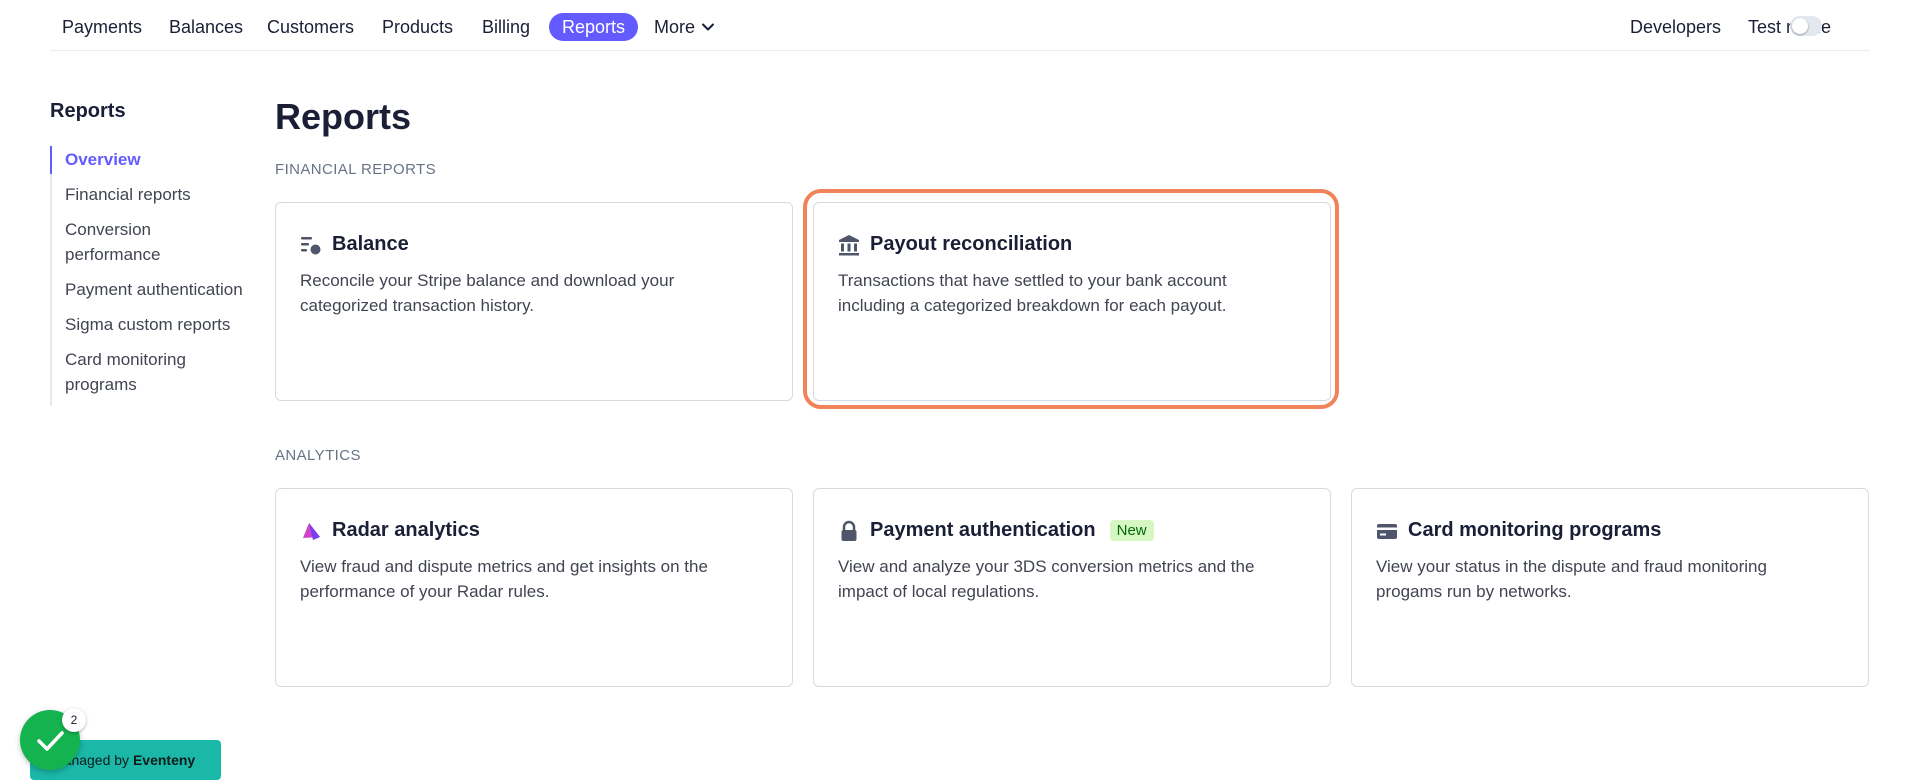 Image resolution: width=1920 pixels, height=780 pixels. Describe the element at coordinates (1387, 531) in the screenshot. I see `card-icon` at that location.